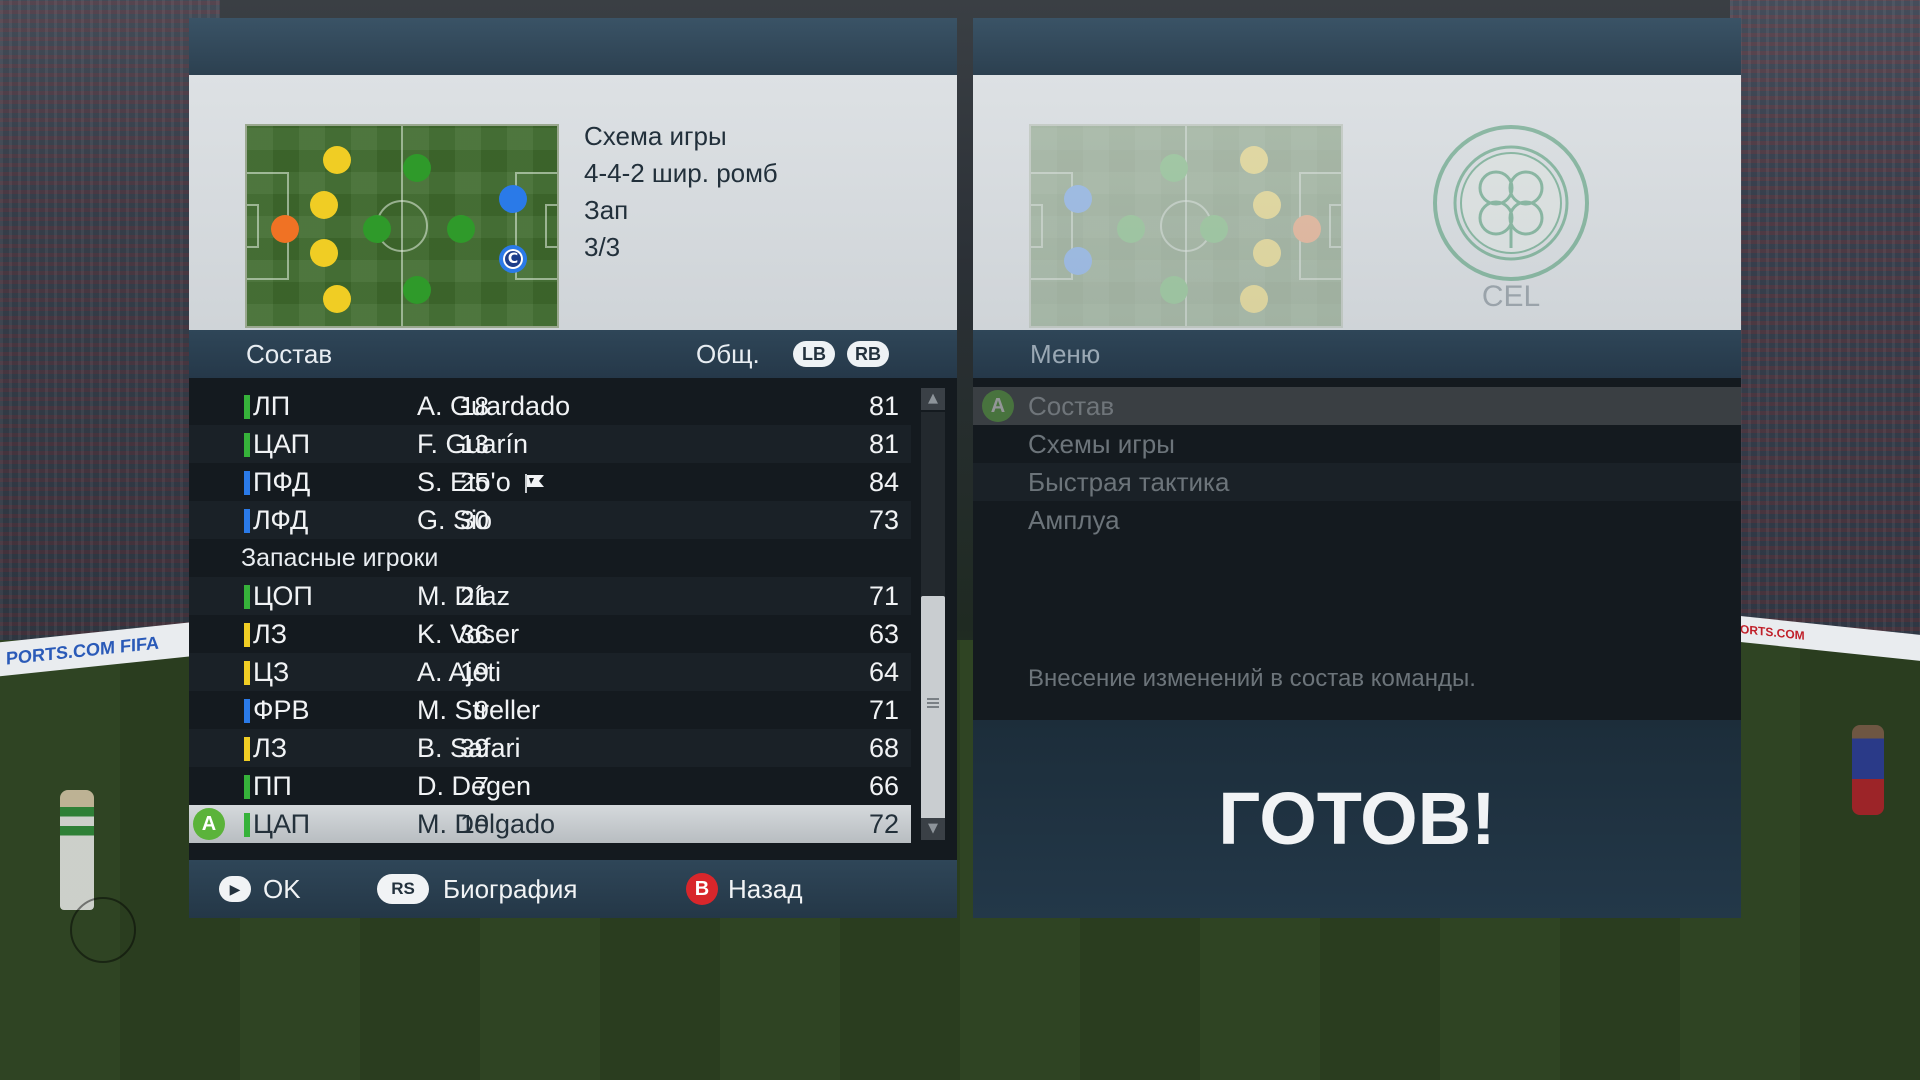 The image size is (1920, 1080). I want to click on player-overall: 72, so click(883, 824).